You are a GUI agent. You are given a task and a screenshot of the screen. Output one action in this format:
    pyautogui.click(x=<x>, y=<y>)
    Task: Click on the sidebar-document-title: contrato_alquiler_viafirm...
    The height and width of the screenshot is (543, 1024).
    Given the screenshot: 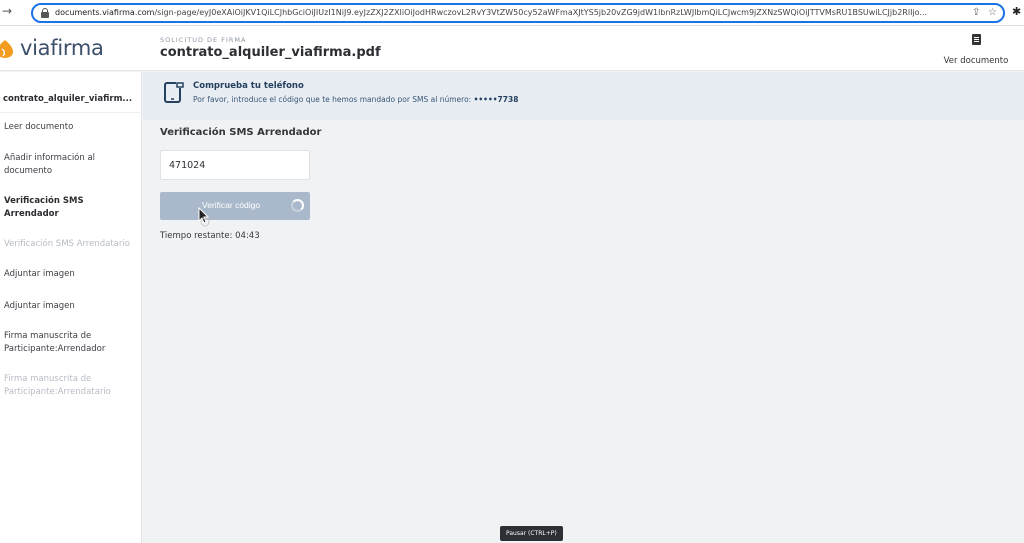 What is the action you would take?
    pyautogui.click(x=68, y=99)
    